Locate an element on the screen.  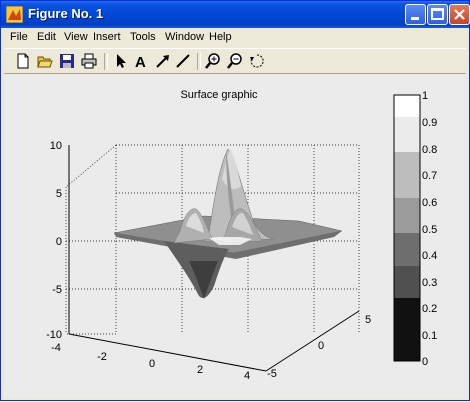
colorbar-axis: 1 0.9 0.8 0.7 0.6 0.5 0.4 0.3 0.2 0.1 0 is located at coordinates (429, 229).